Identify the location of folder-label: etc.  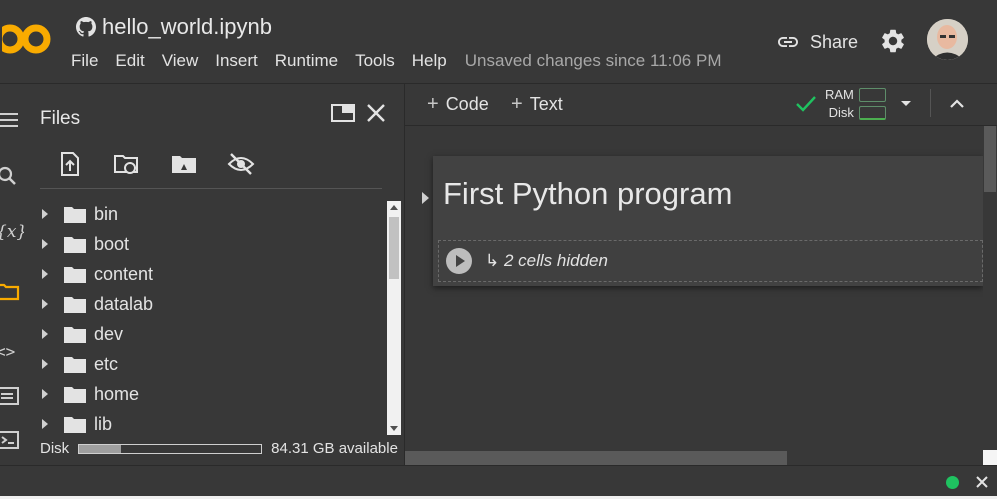
(106, 363).